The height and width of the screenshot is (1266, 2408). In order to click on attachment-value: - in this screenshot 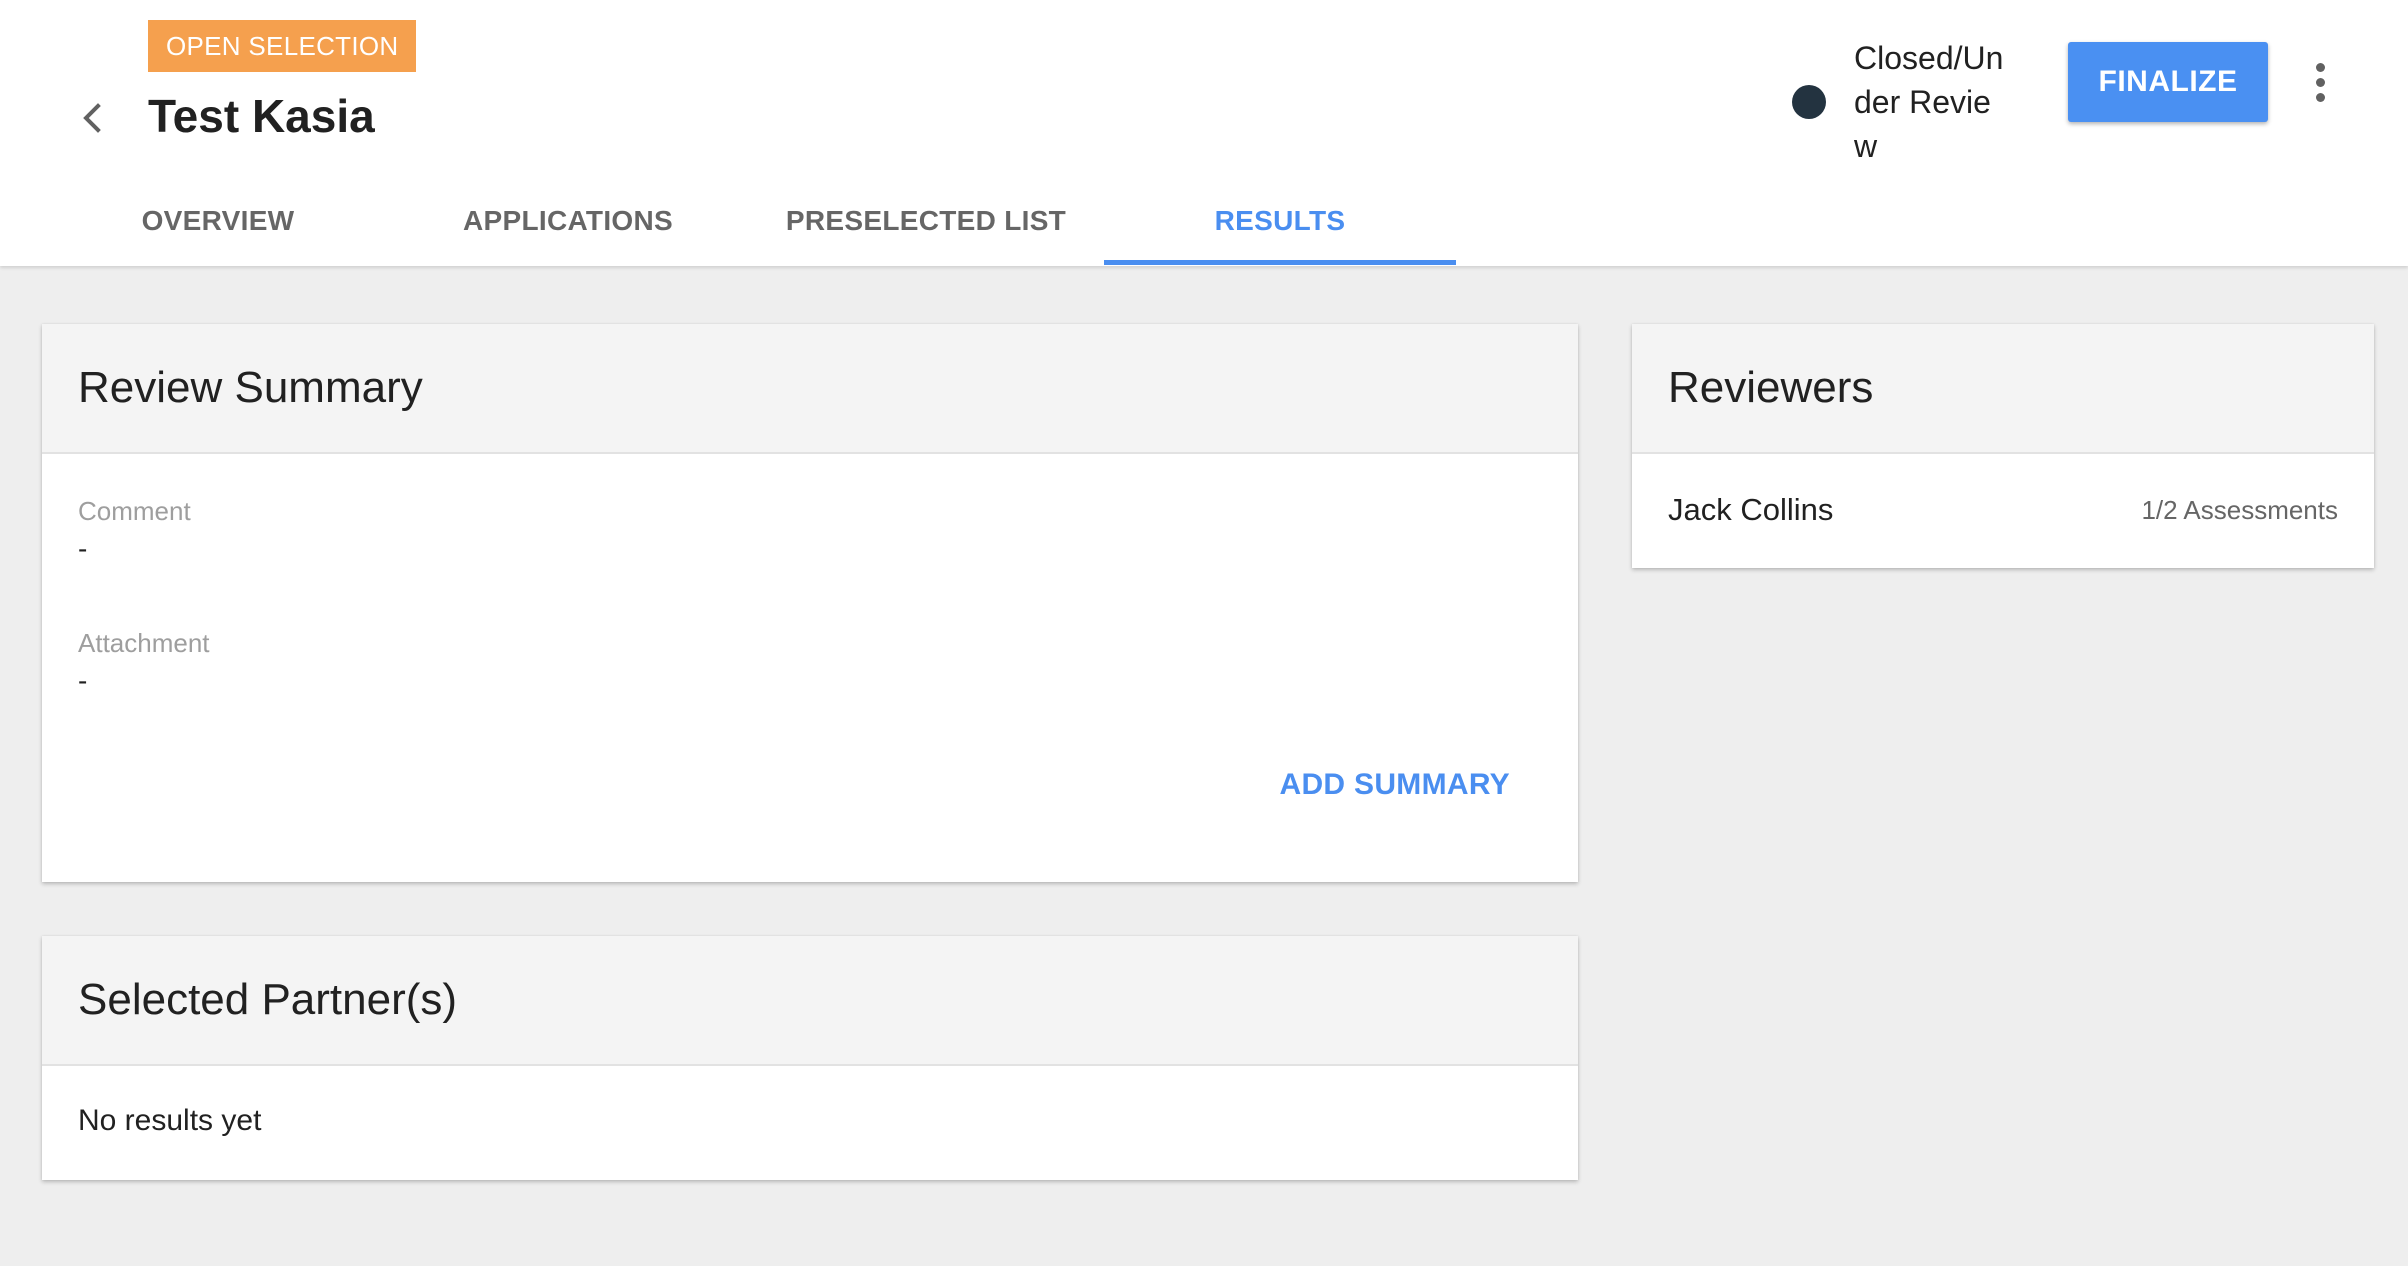, I will do `click(83, 680)`.